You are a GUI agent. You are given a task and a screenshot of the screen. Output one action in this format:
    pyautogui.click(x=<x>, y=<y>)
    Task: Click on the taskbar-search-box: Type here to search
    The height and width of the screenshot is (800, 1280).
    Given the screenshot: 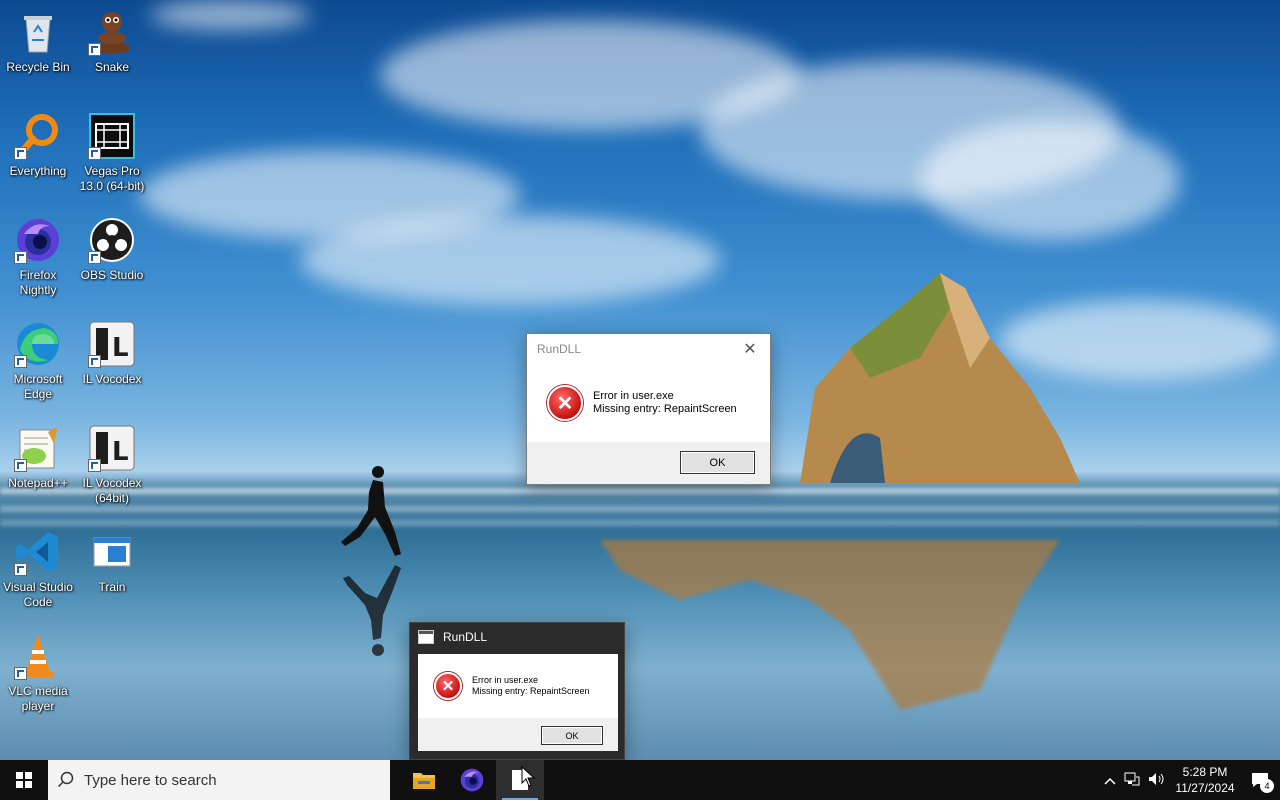 What is the action you would take?
    pyautogui.click(x=219, y=780)
    